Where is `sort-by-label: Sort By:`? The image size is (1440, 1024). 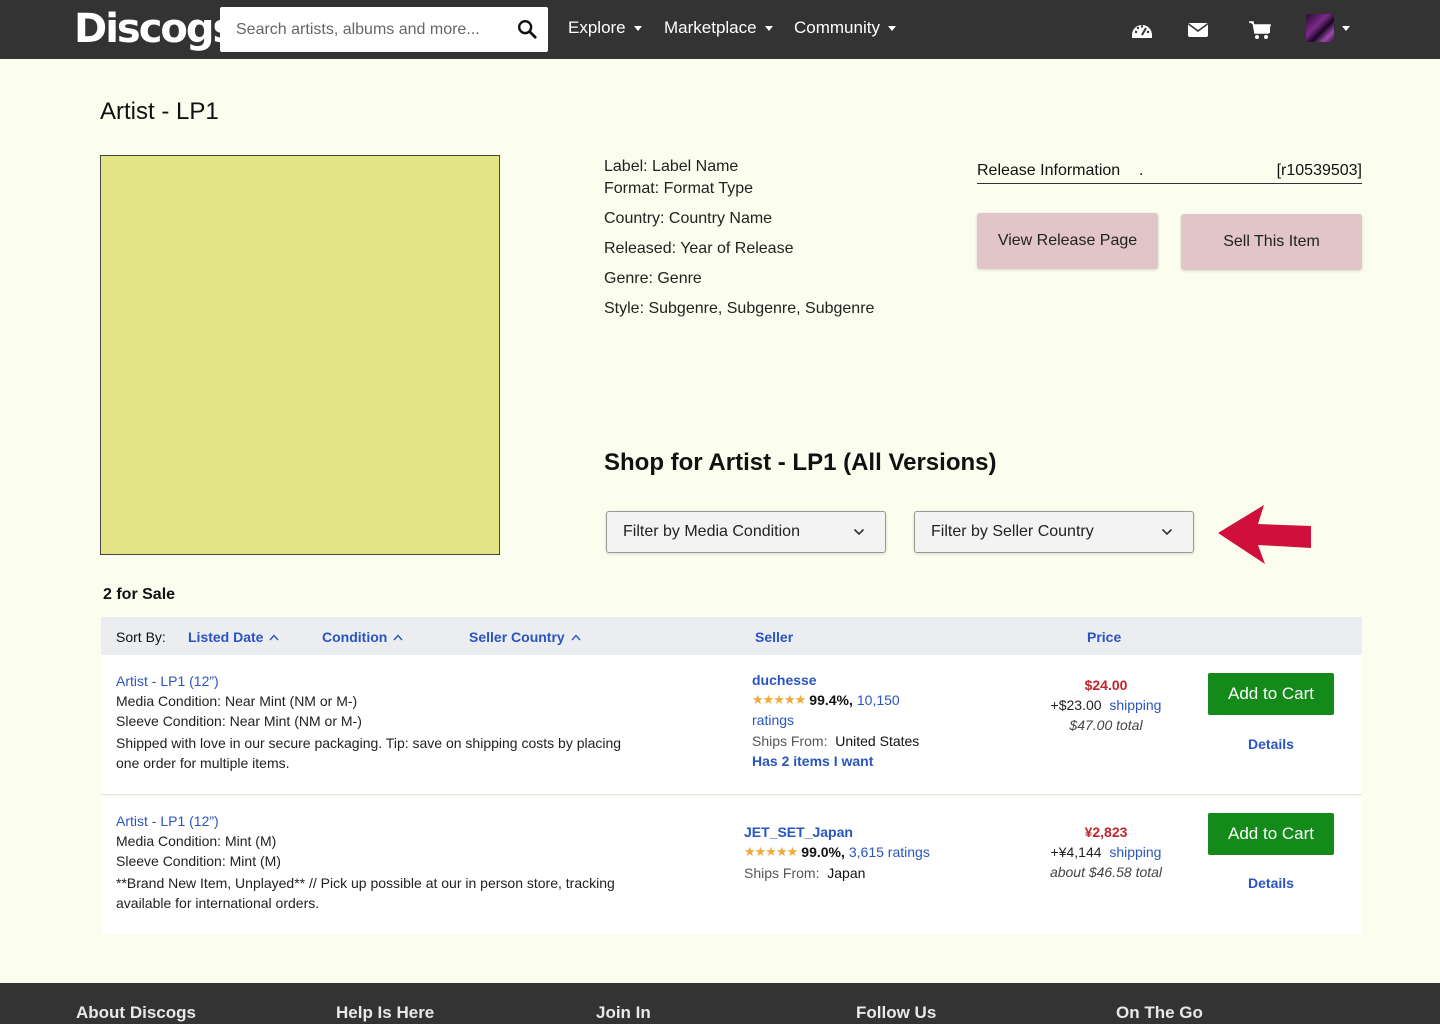
sort-by-label: Sort By: is located at coordinates (141, 637).